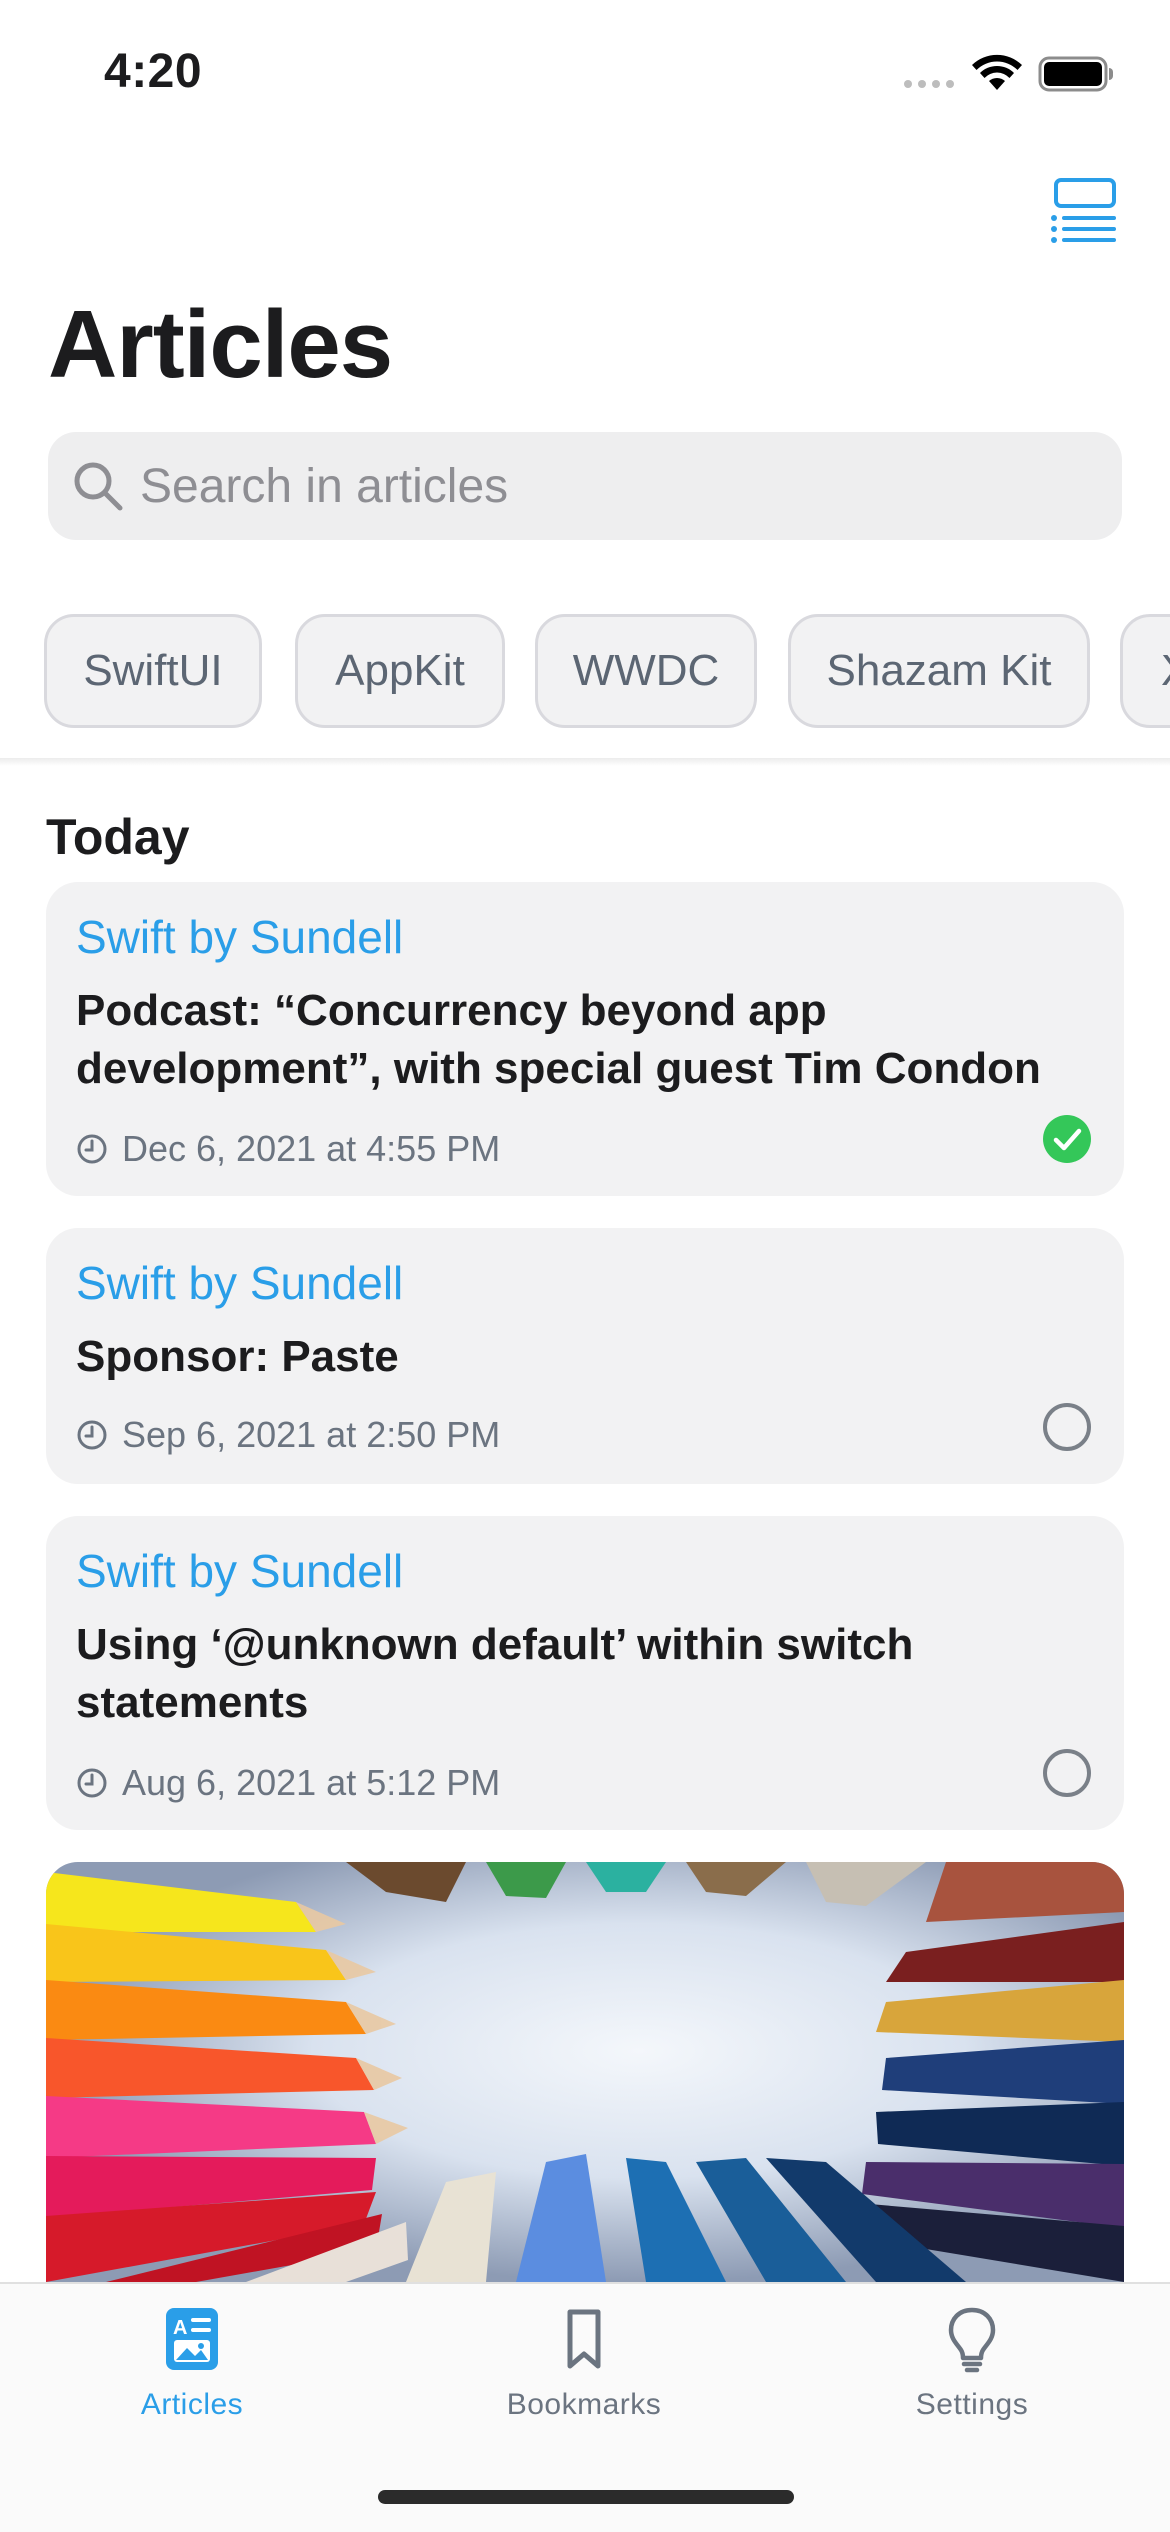 This screenshot has width=1170, height=2532. What do you see at coordinates (585, 486) in the screenshot?
I see `search-input: Search in articles` at bounding box center [585, 486].